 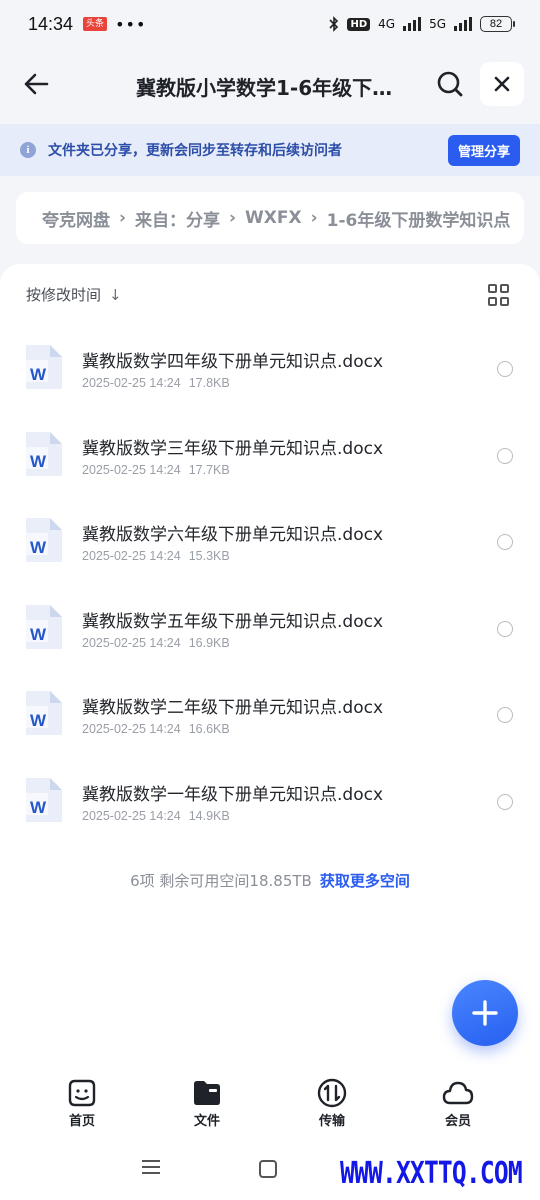 I want to click on plus-icon, so click(x=485, y=1013).